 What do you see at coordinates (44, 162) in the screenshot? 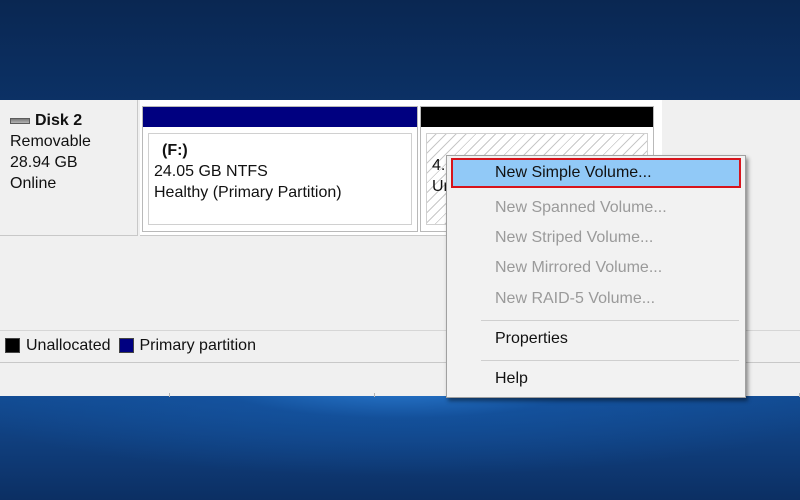
I see `disk-size: 28.94 GB` at bounding box center [44, 162].